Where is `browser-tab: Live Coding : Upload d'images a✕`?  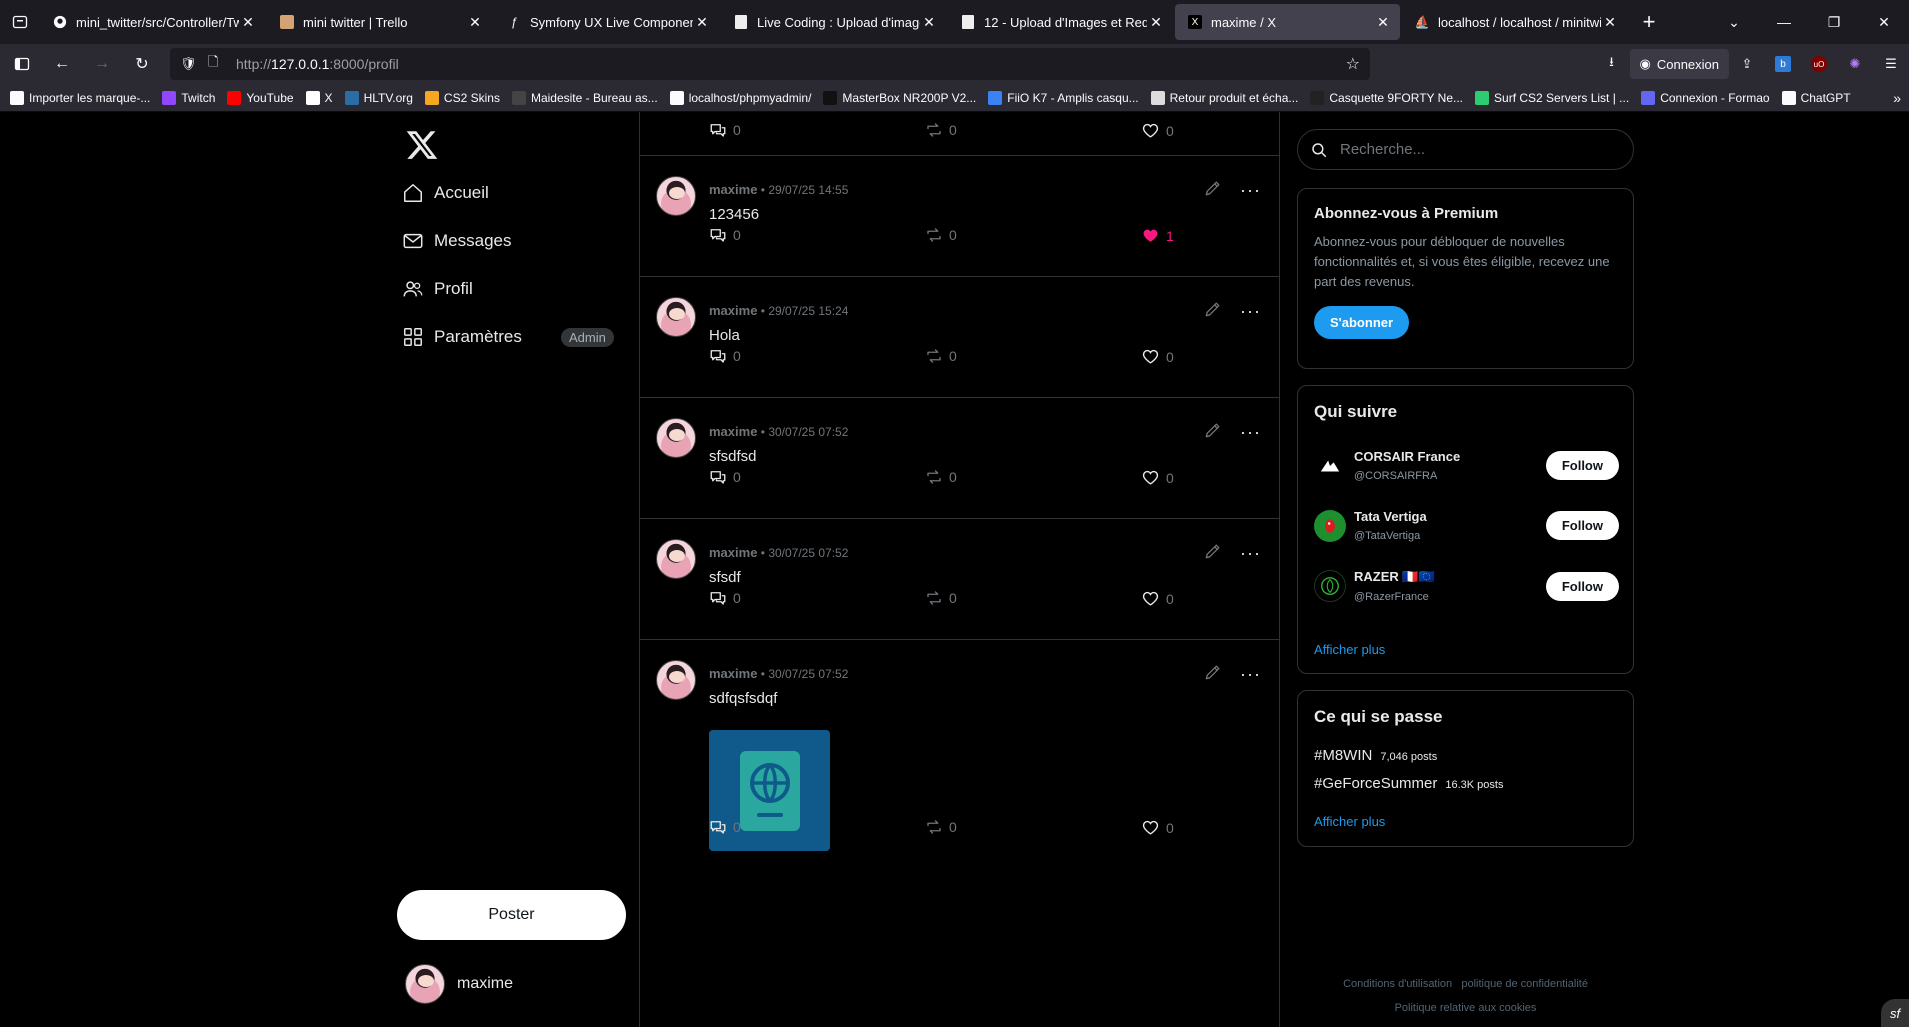
browser-tab: Live Coding : Upload d'images a✕ is located at coordinates (833, 22).